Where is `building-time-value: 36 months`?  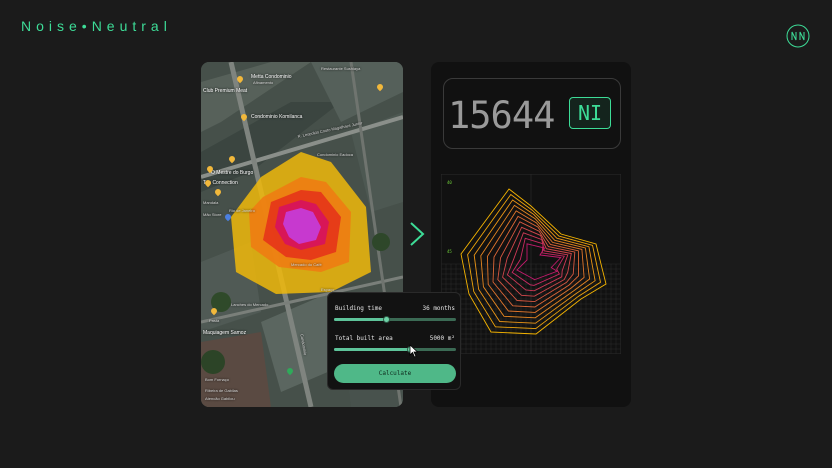
building-time-value: 36 months is located at coordinates (438, 308).